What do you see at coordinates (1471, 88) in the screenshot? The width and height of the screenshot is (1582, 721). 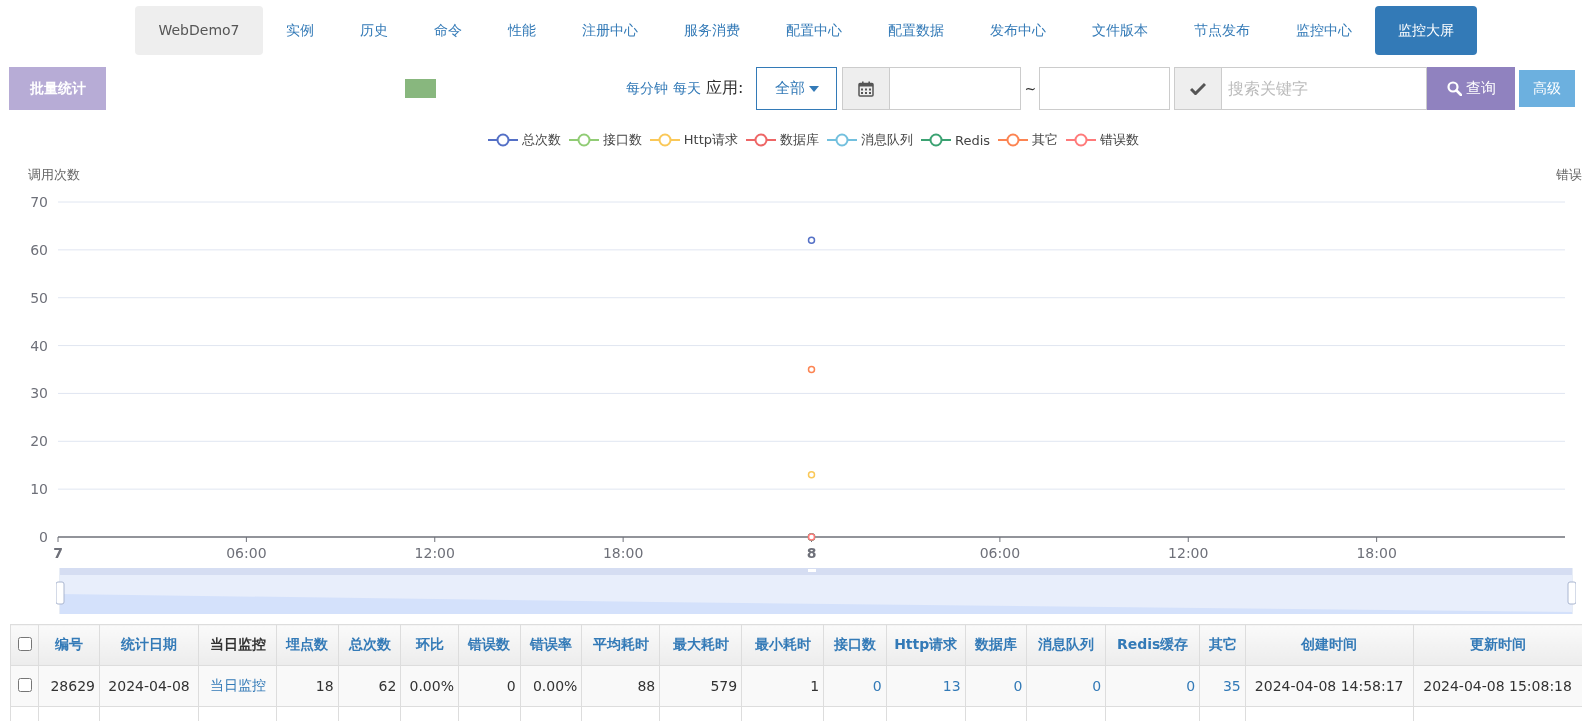 I see `query-button: 查询` at bounding box center [1471, 88].